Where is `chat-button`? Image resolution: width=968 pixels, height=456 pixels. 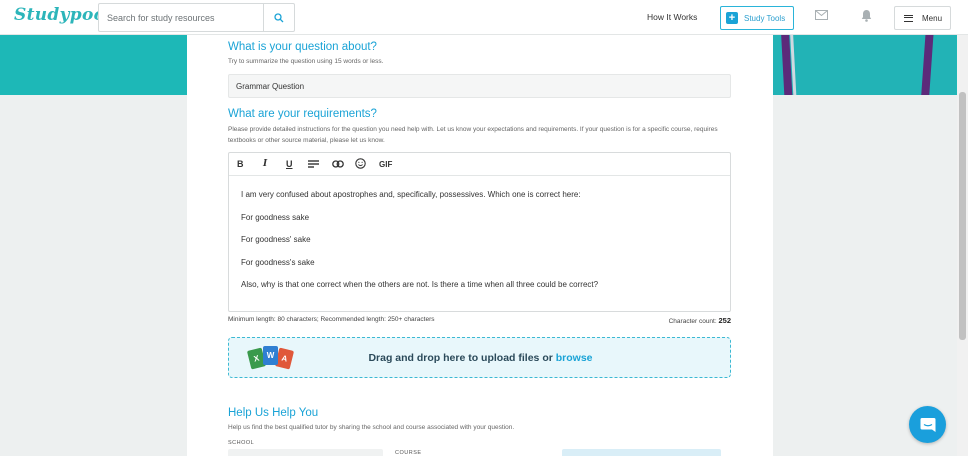
chat-button is located at coordinates (927, 424).